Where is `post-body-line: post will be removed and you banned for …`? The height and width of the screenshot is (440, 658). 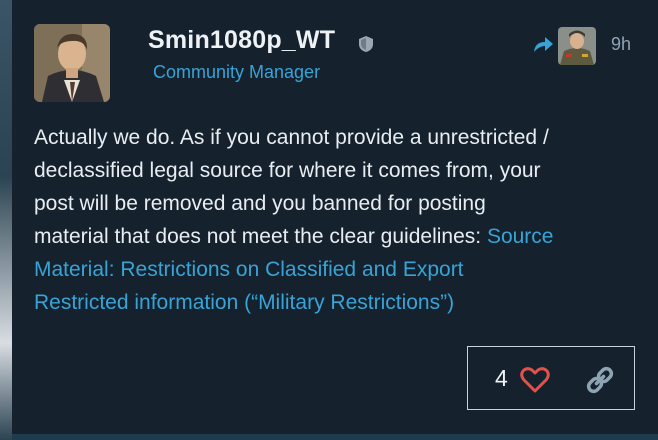 post-body-line: post will be removed and you banned for … is located at coordinates (260, 203).